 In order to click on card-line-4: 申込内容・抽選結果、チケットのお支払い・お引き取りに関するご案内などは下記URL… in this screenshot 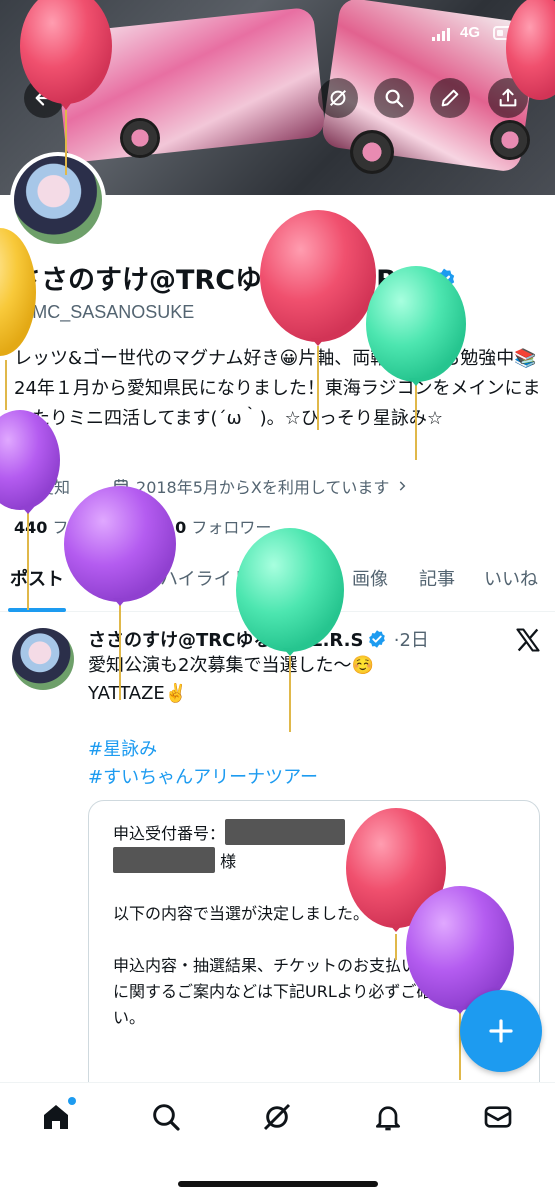, I will do `click(313, 991)`.